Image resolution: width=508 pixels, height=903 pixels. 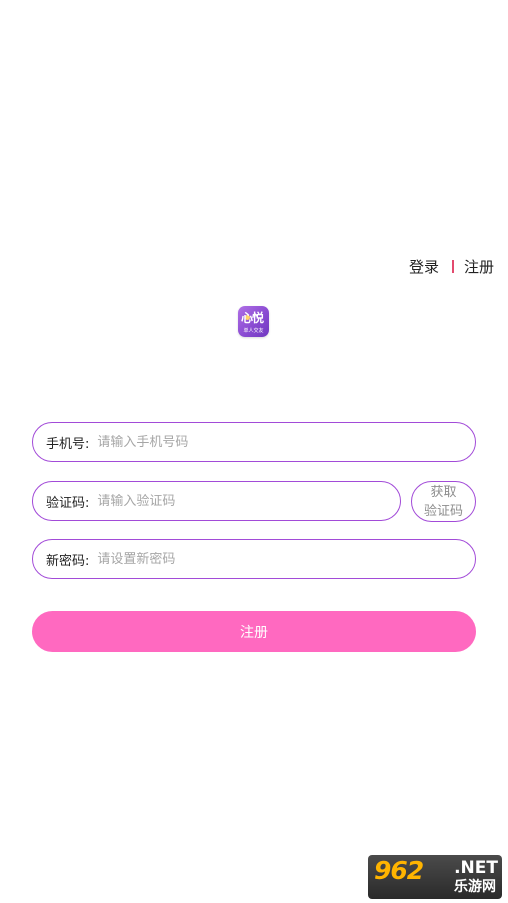 I want to click on nav-separator, so click(x=452, y=266).